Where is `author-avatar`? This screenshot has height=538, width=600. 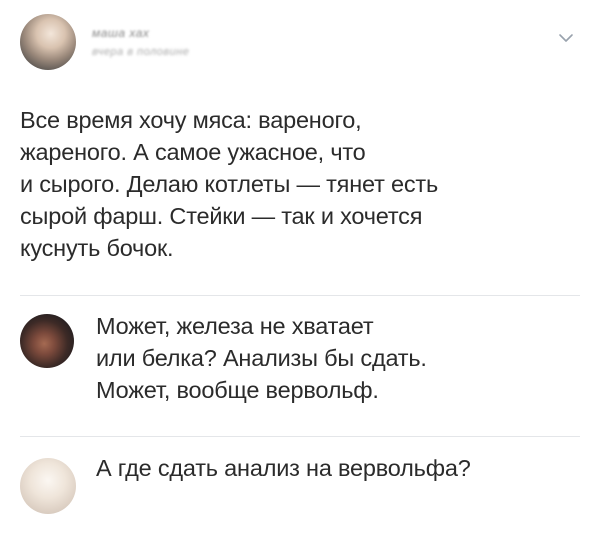
author-avatar is located at coordinates (48, 42).